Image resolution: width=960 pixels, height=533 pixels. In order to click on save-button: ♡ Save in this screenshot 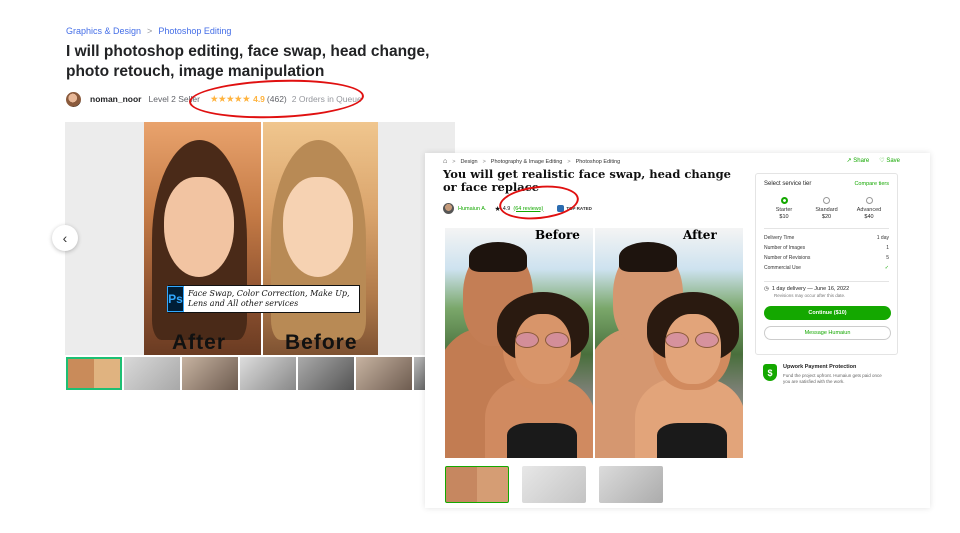, I will do `click(889, 160)`.